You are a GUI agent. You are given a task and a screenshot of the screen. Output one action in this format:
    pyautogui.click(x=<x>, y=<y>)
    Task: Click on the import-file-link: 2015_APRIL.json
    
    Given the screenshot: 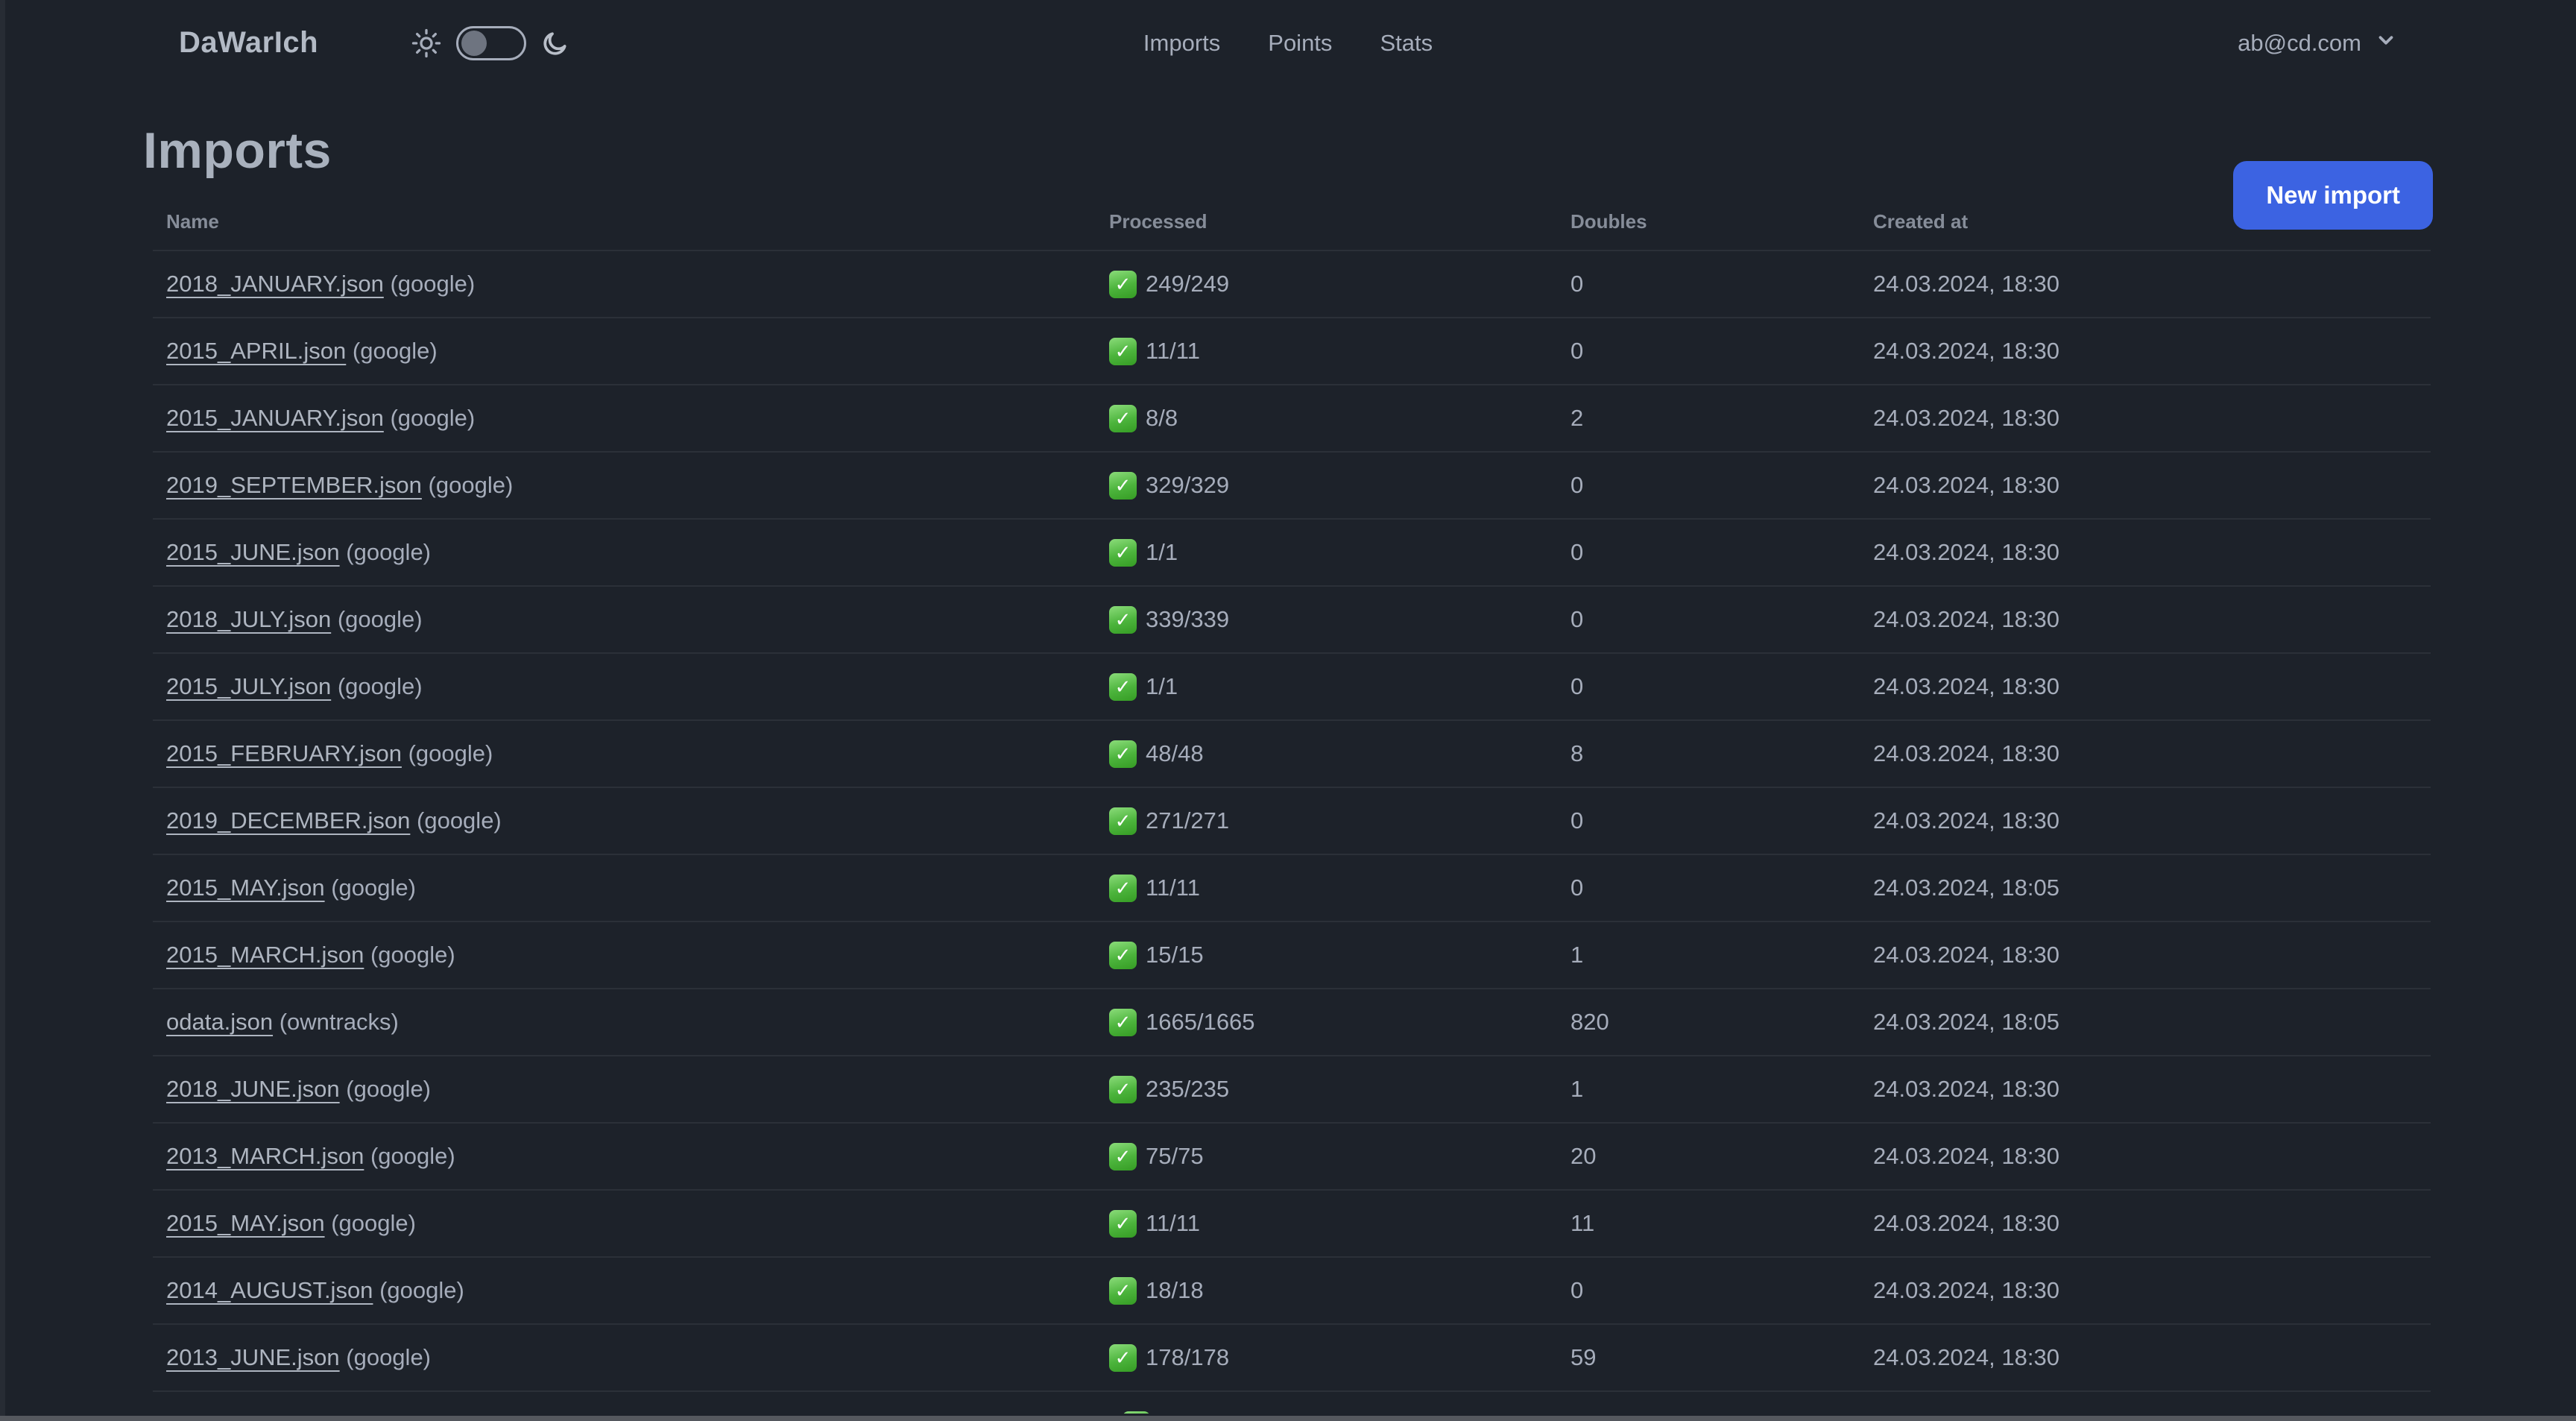 What is the action you would take?
    pyautogui.click(x=256, y=351)
    